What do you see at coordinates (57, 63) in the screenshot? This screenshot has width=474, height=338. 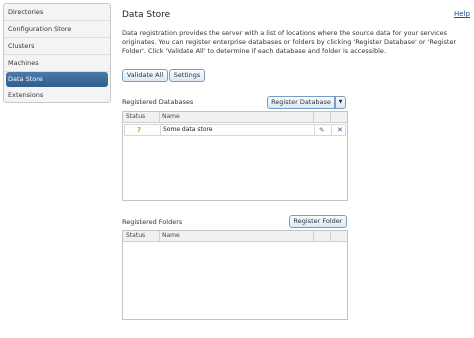 I see `sidebar-item-machines: Machines` at bounding box center [57, 63].